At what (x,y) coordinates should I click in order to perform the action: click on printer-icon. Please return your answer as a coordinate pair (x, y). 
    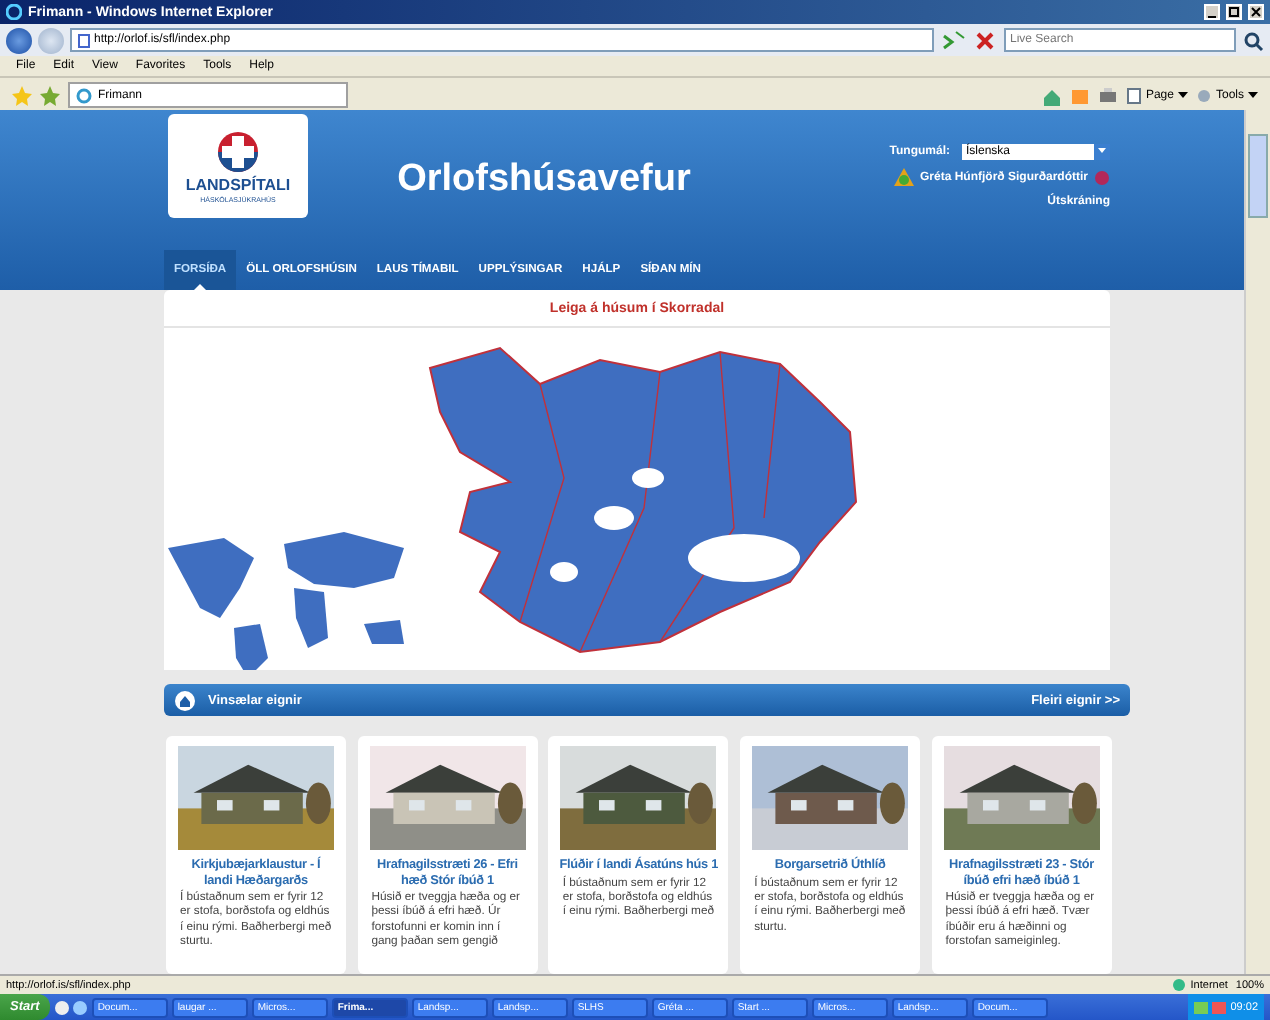
    Looking at the image, I should click on (1107, 95).